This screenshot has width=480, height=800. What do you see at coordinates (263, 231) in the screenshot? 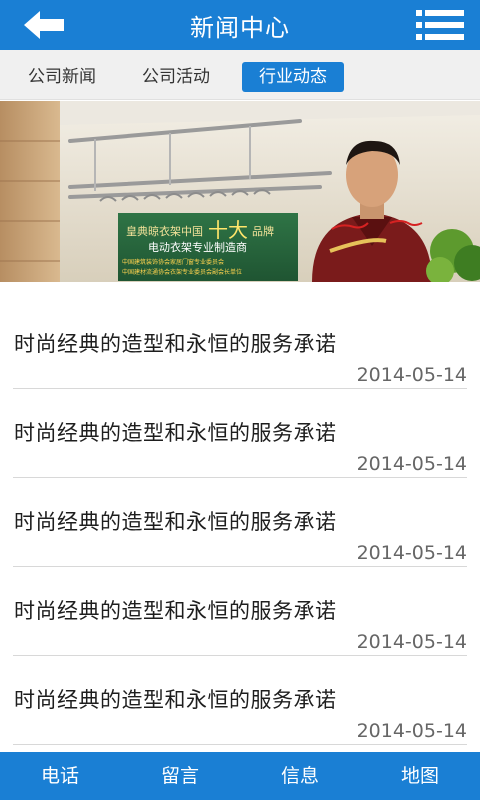
I see `banner-headline-suffix: 品牌` at bounding box center [263, 231].